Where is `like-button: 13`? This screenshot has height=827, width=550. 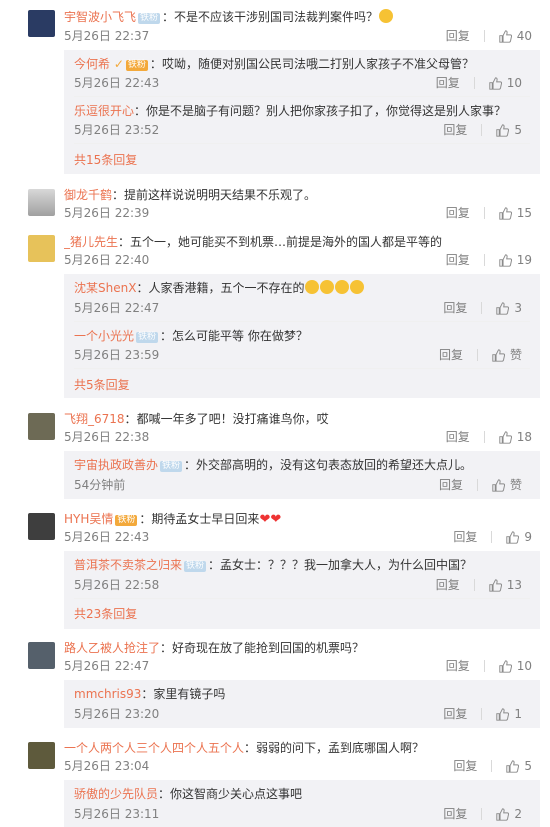
like-button: 13 is located at coordinates (505, 585).